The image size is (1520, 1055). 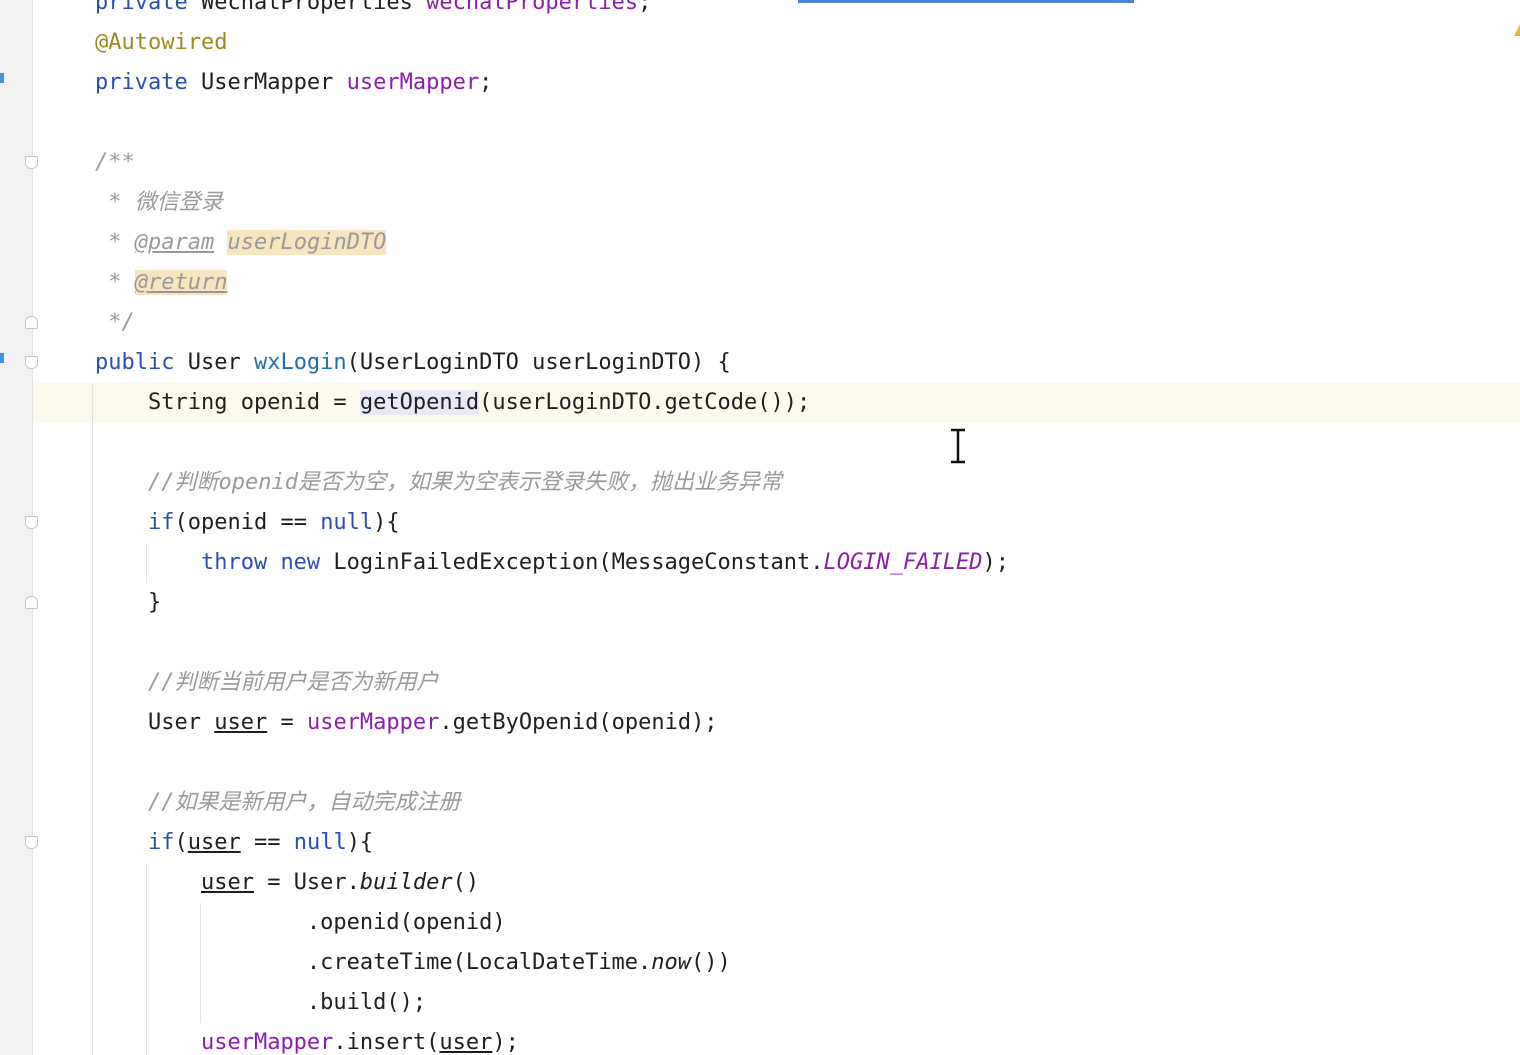 I want to click on code-token: /**, so click(x=115, y=162).